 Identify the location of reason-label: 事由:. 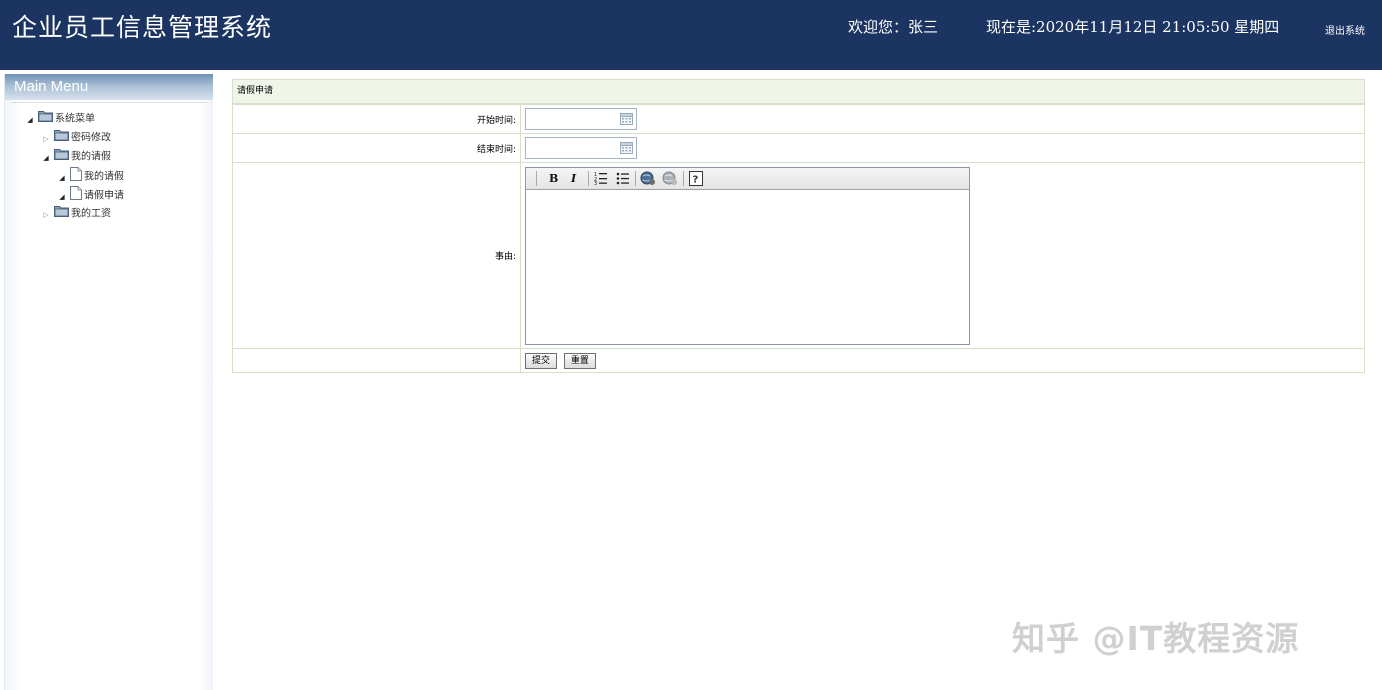
(376, 255).